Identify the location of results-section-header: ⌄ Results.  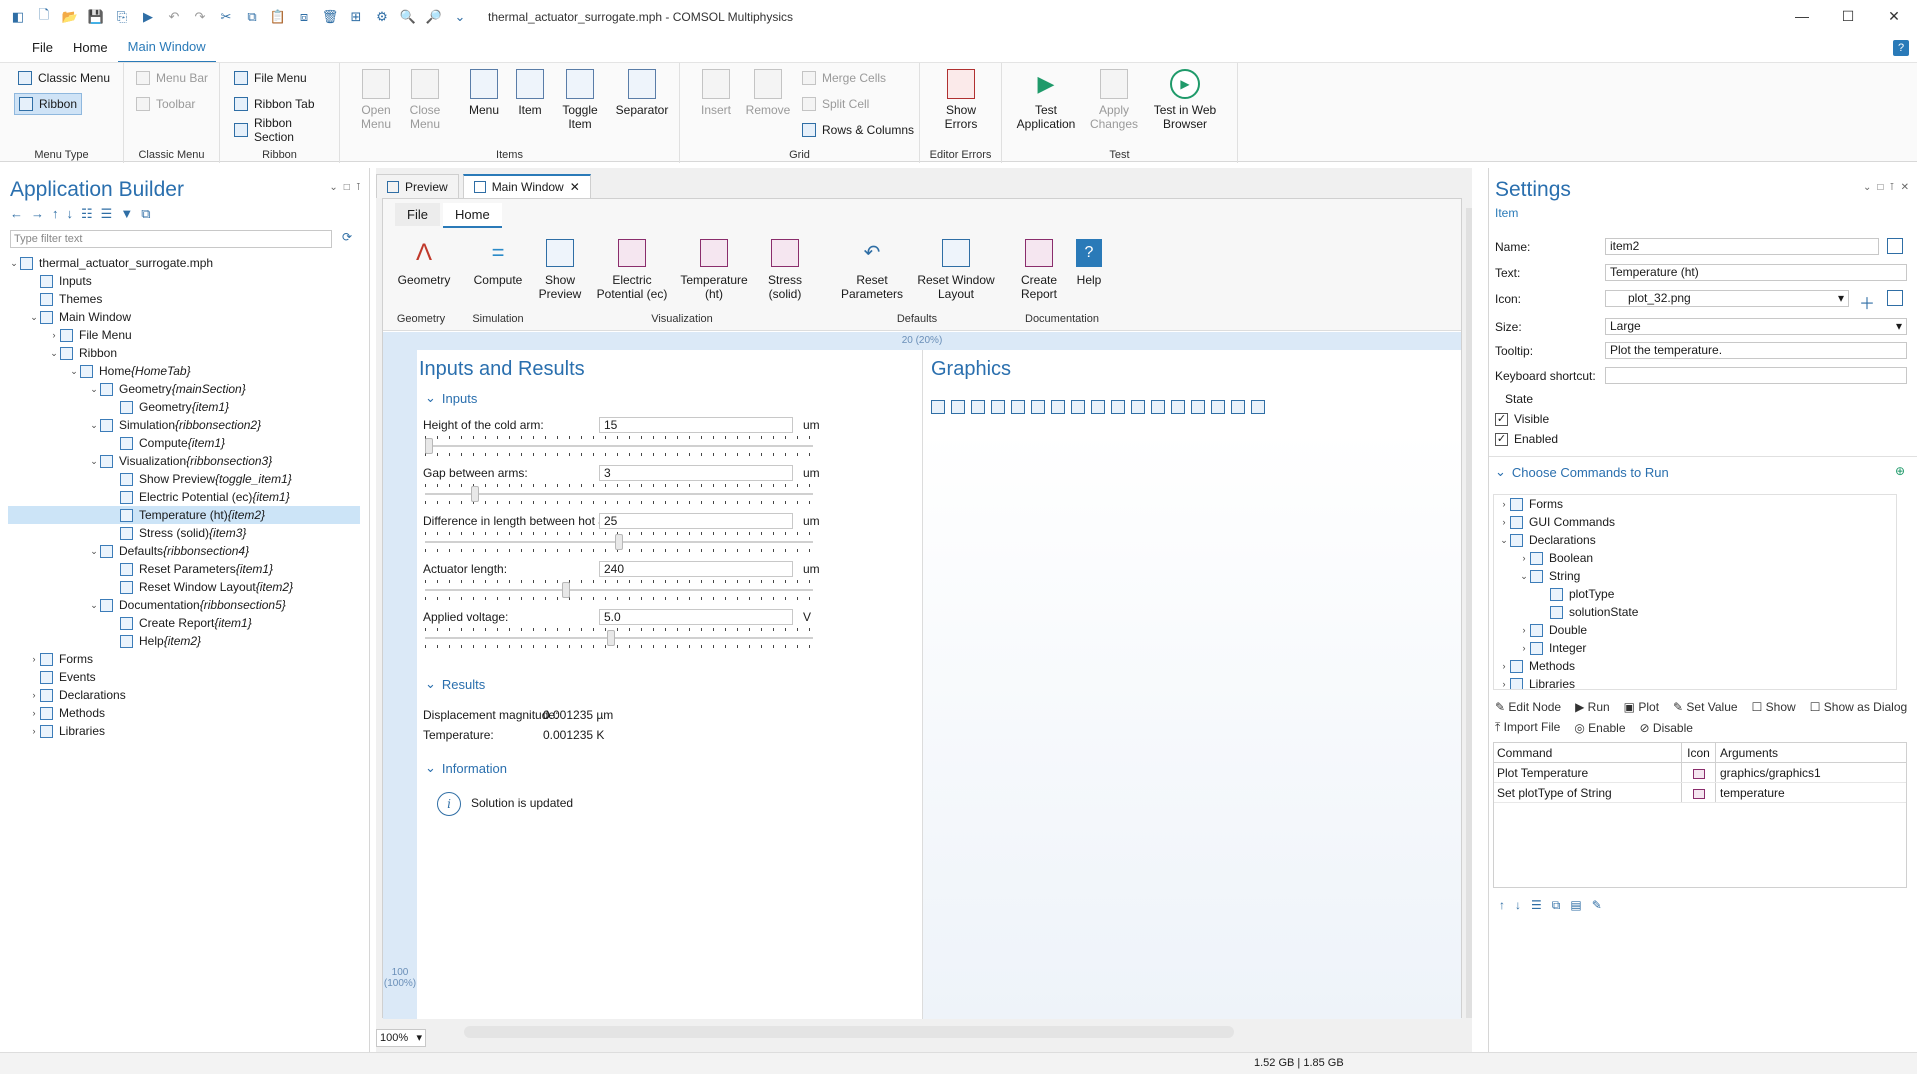
(455, 684).